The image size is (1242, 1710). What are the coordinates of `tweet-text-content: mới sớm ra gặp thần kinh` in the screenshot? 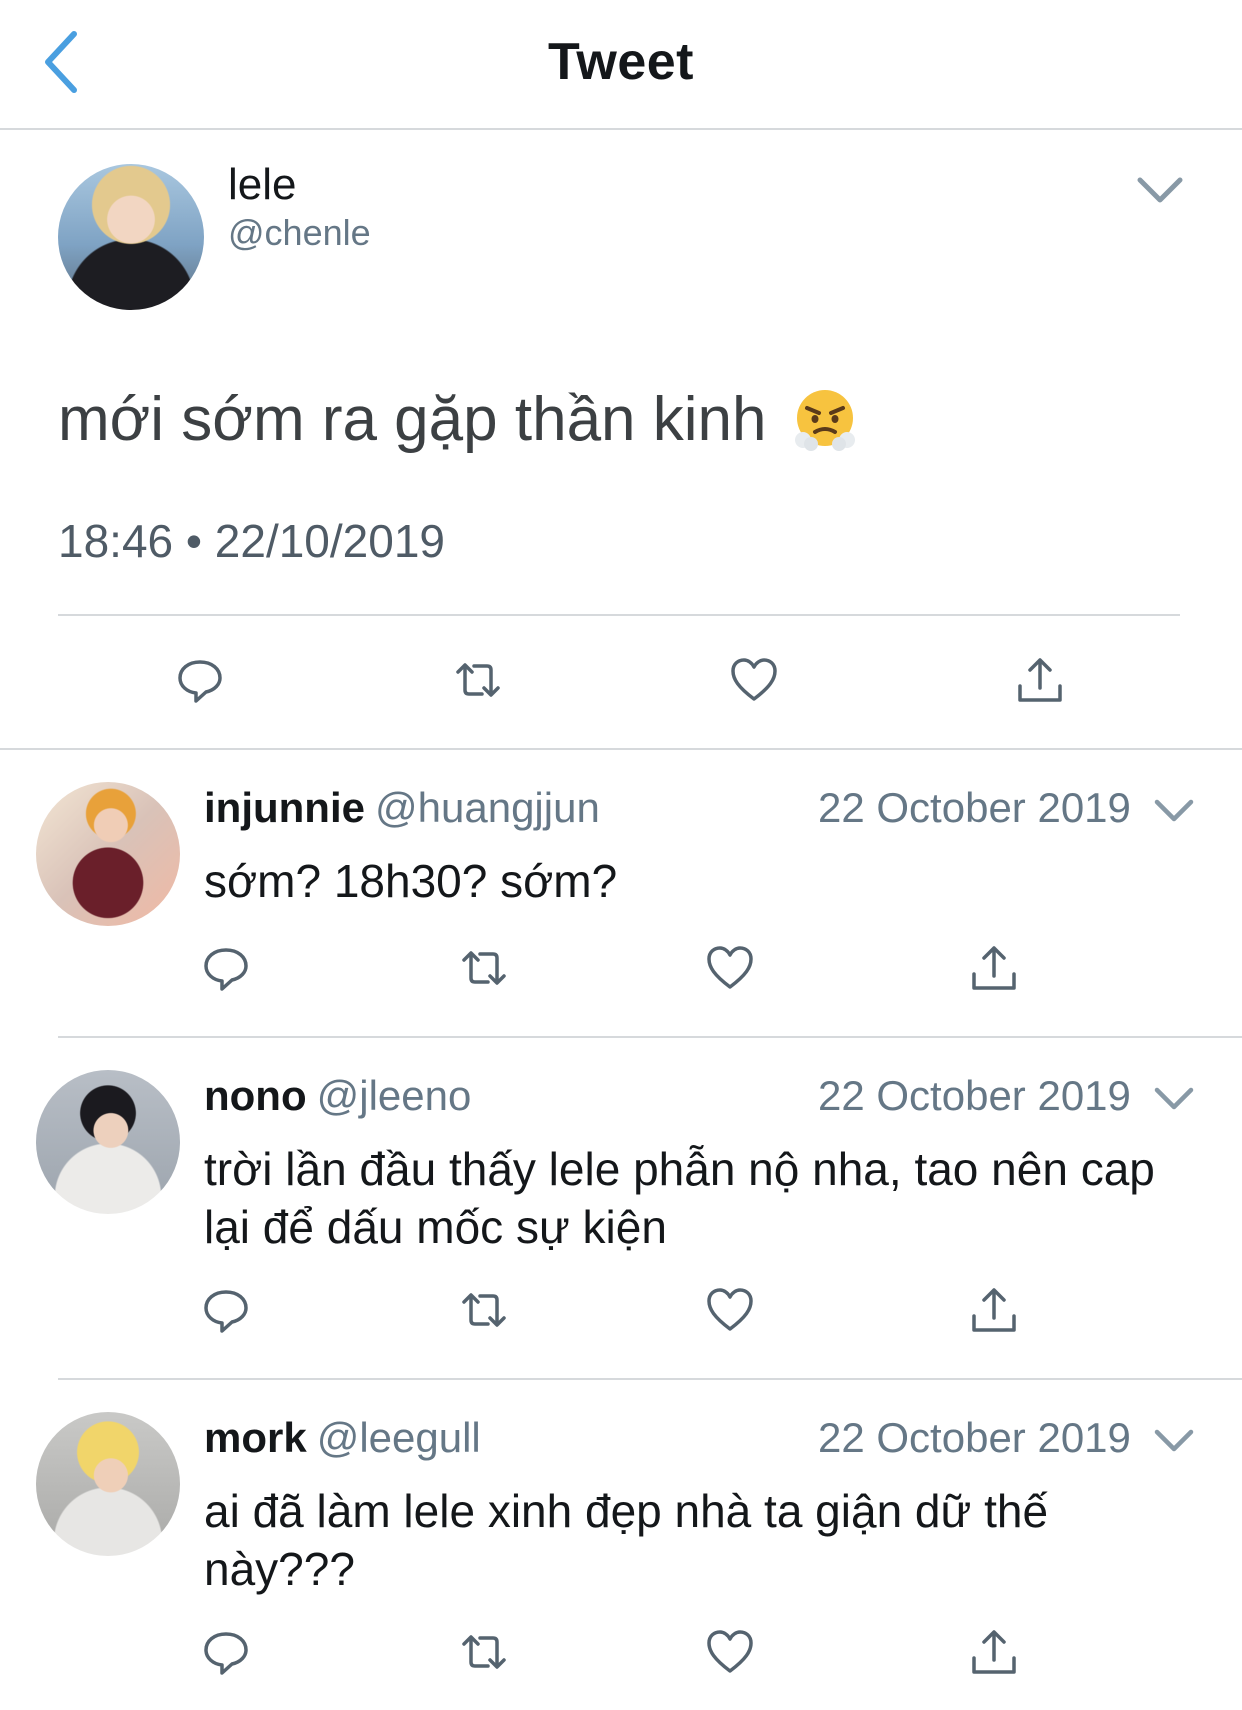 It's located at (412, 419).